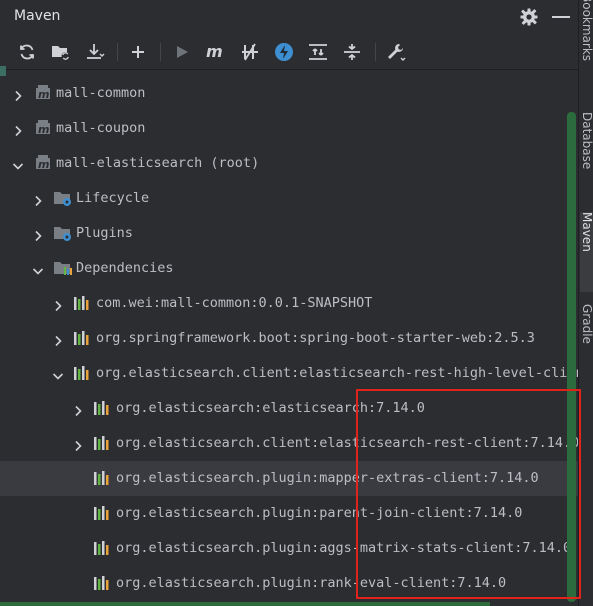 The image size is (593, 606). Describe the element at coordinates (62, 268) in the screenshot. I see `dependencies-folder-icon` at that location.